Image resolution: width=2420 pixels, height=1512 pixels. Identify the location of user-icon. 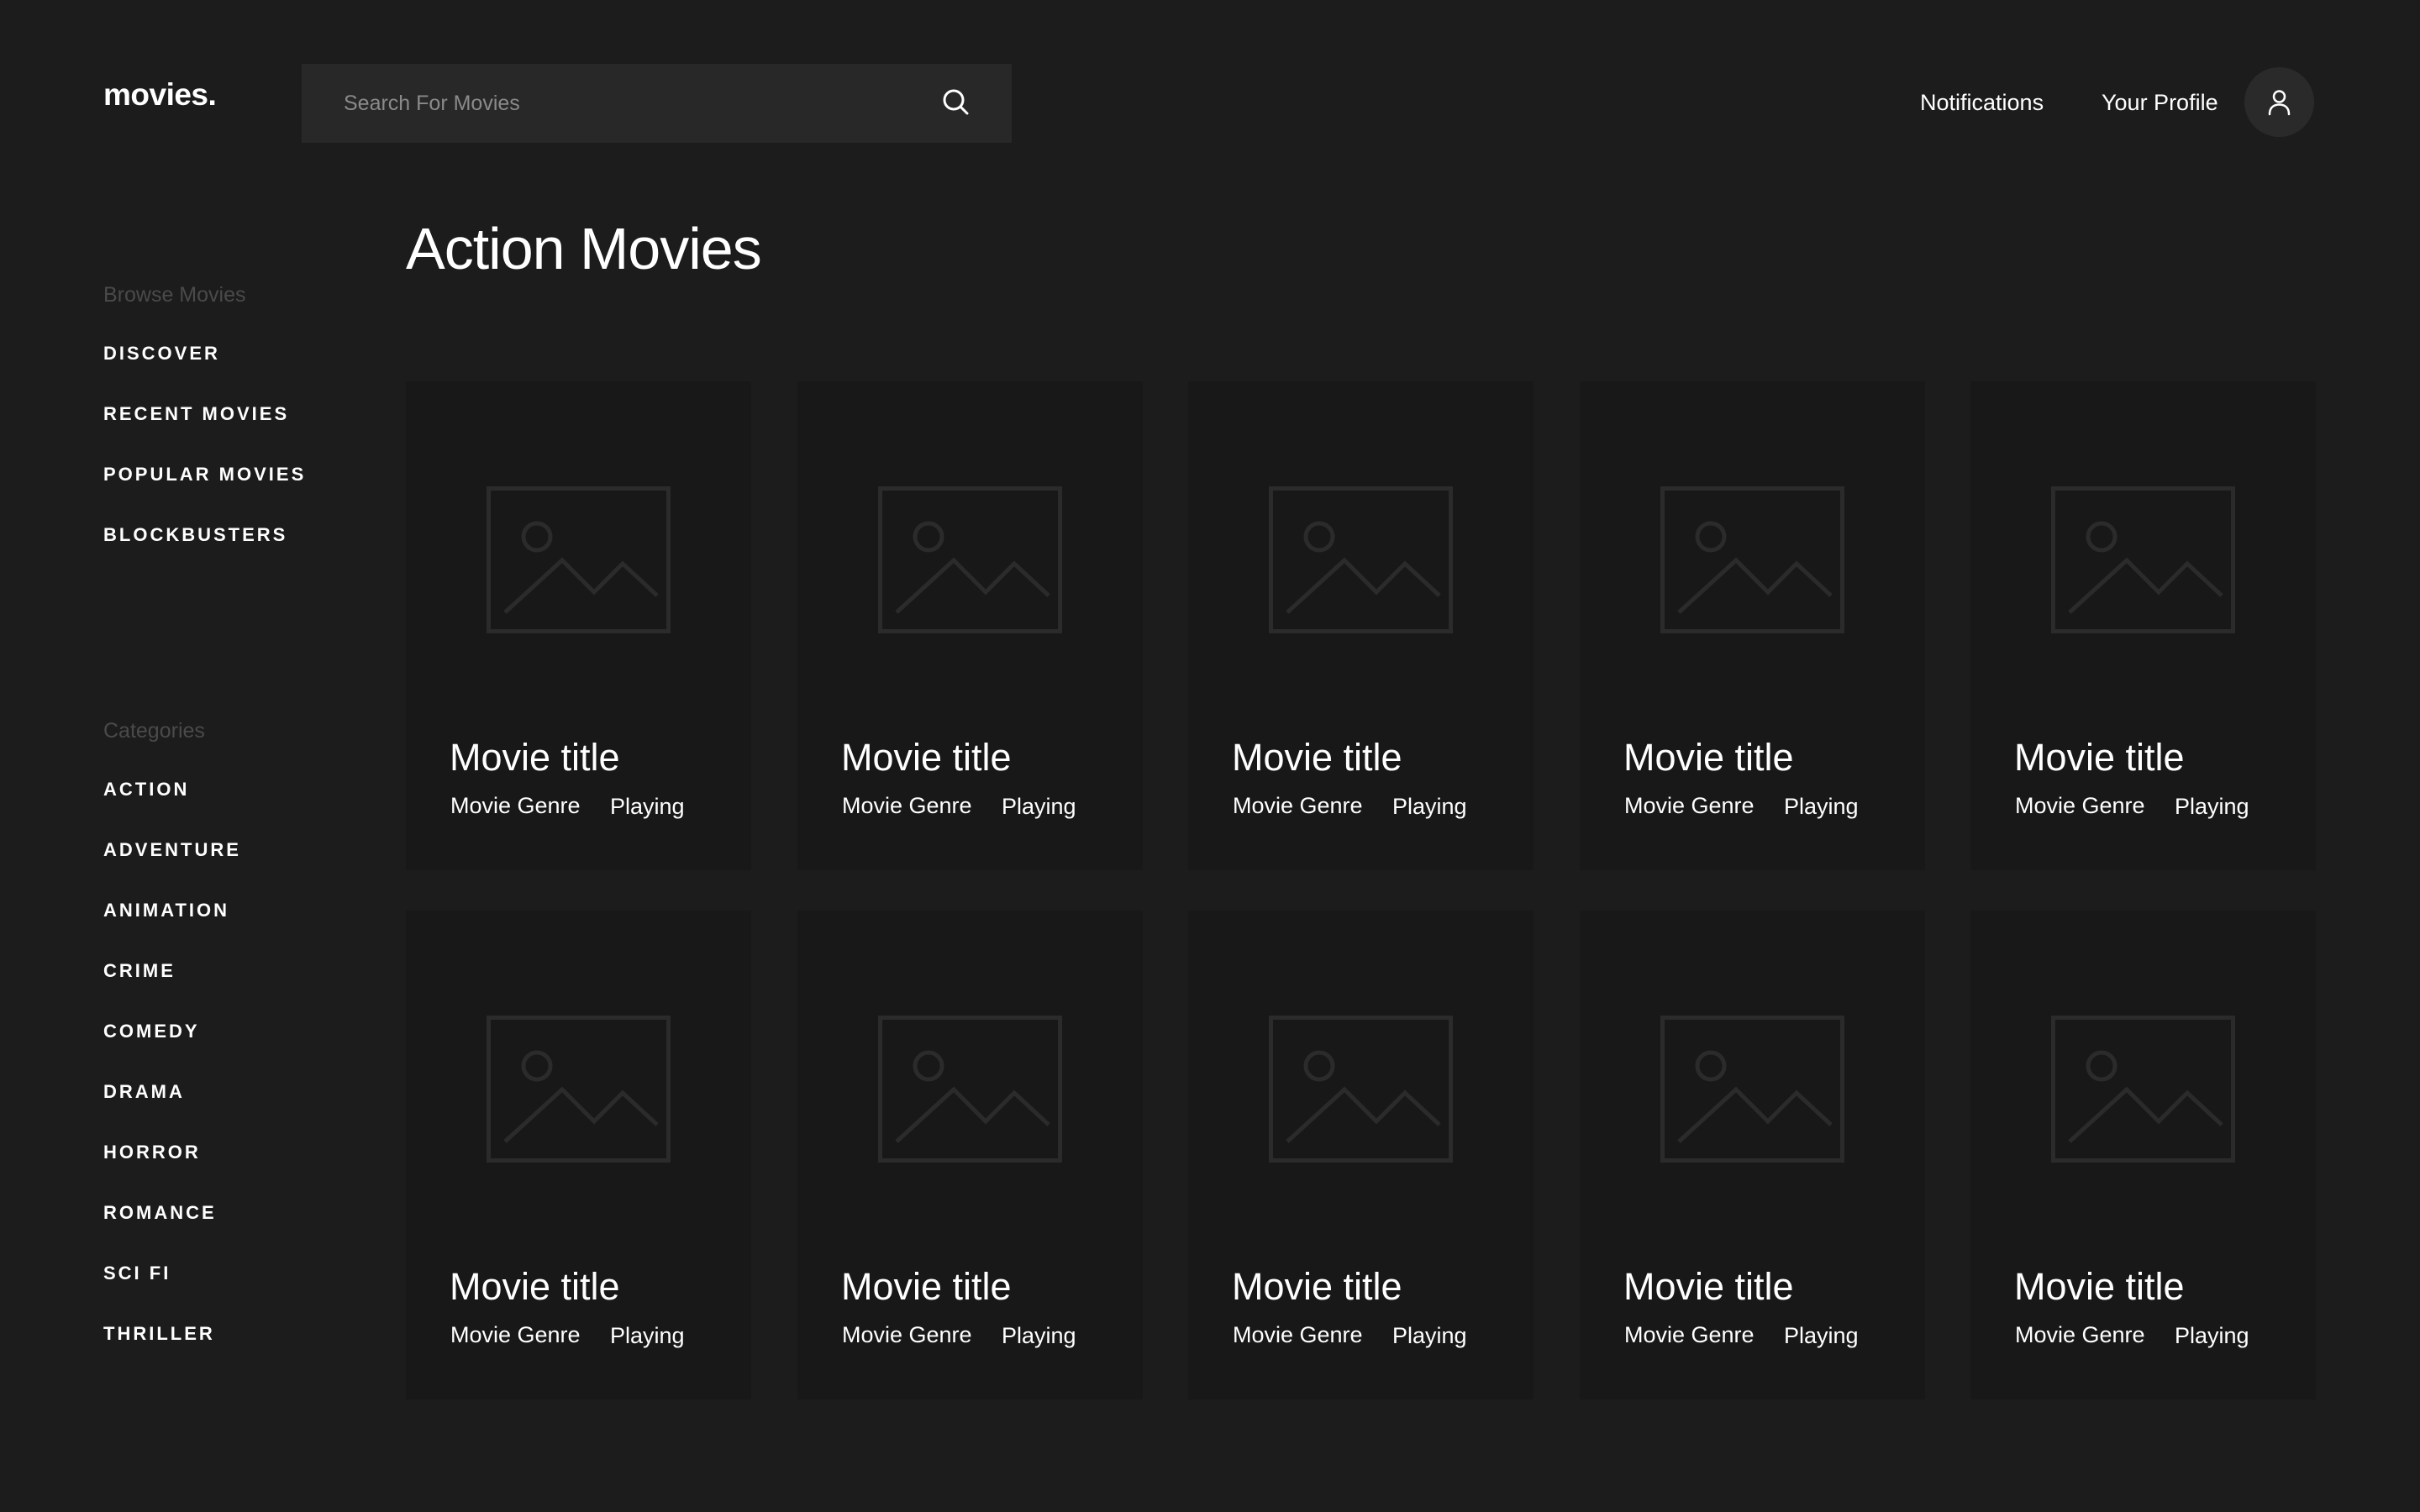
(2279, 103).